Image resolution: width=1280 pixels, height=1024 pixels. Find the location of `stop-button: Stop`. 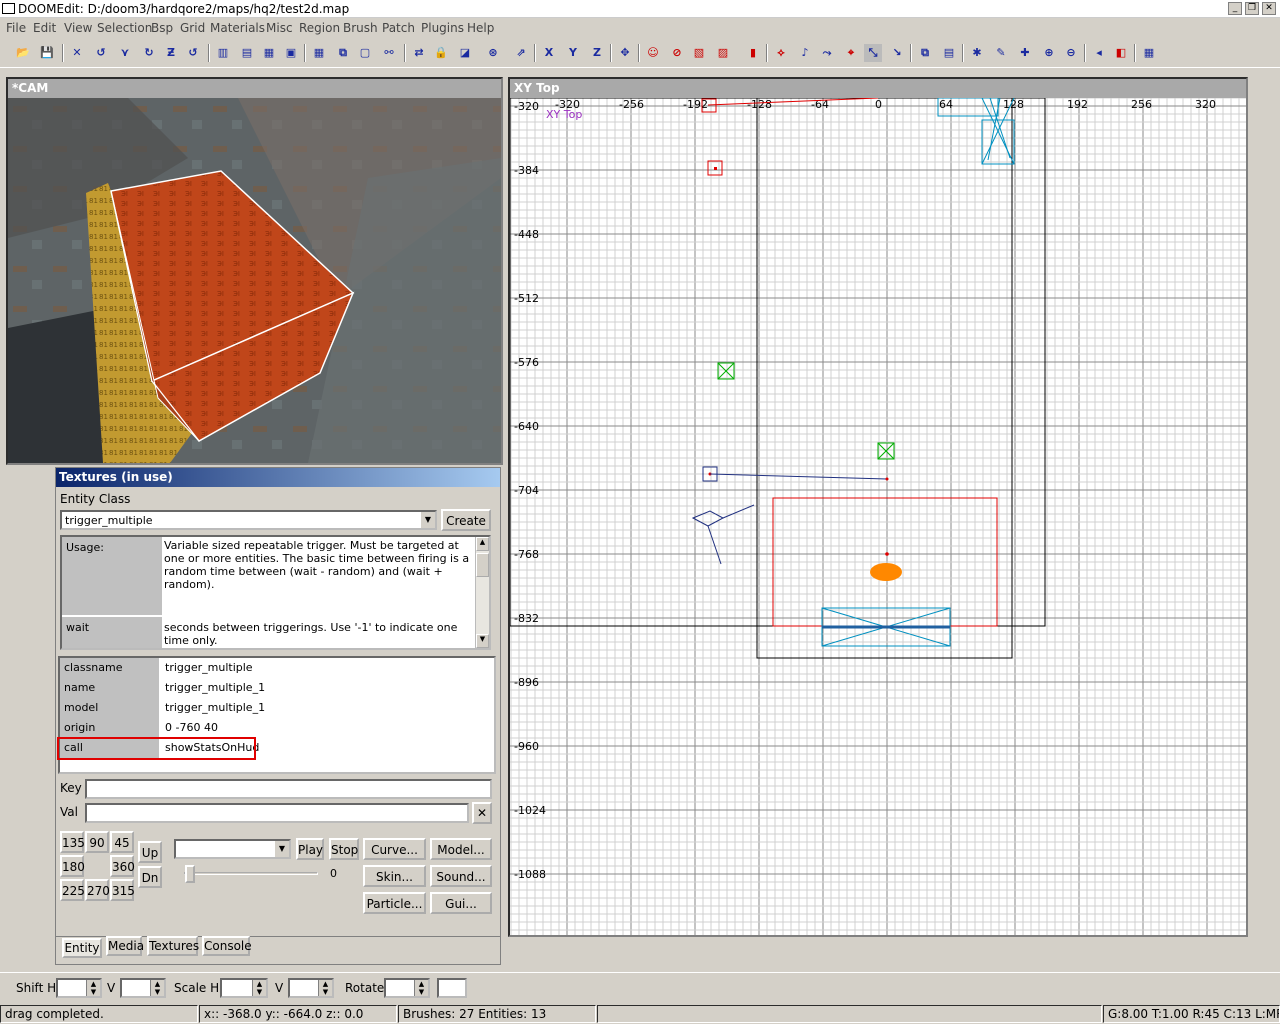

stop-button: Stop is located at coordinates (344, 849).